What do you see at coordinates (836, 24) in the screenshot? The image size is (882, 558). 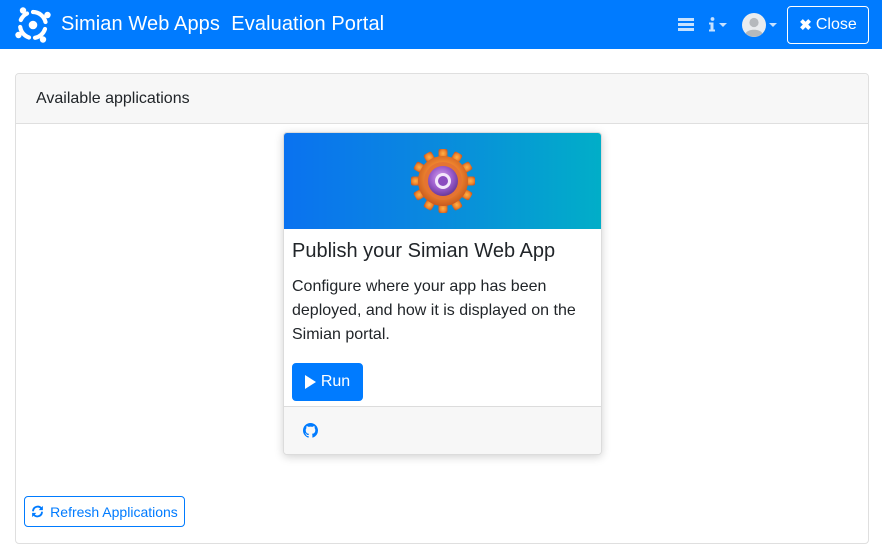 I see `close-button-label: Close` at bounding box center [836, 24].